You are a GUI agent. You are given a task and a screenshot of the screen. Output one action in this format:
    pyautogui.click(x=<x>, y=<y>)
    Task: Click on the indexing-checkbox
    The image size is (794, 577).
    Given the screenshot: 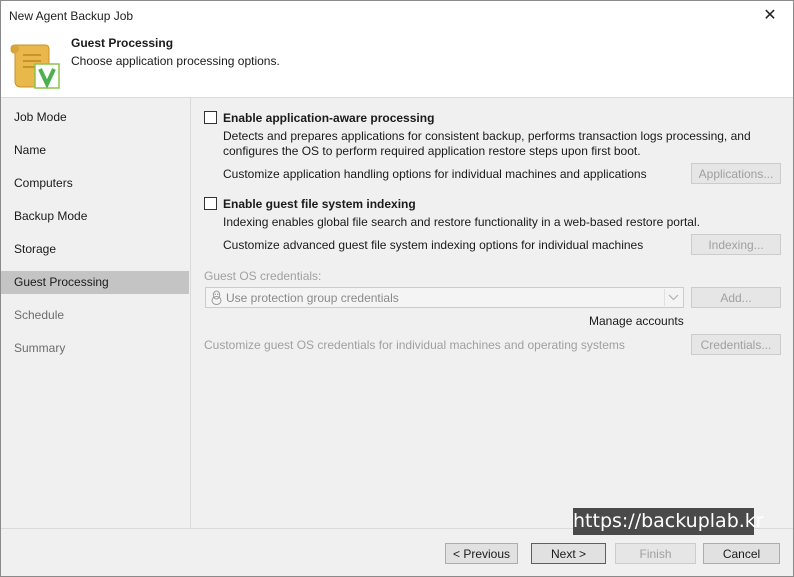 What is the action you would take?
    pyautogui.click(x=210, y=203)
    